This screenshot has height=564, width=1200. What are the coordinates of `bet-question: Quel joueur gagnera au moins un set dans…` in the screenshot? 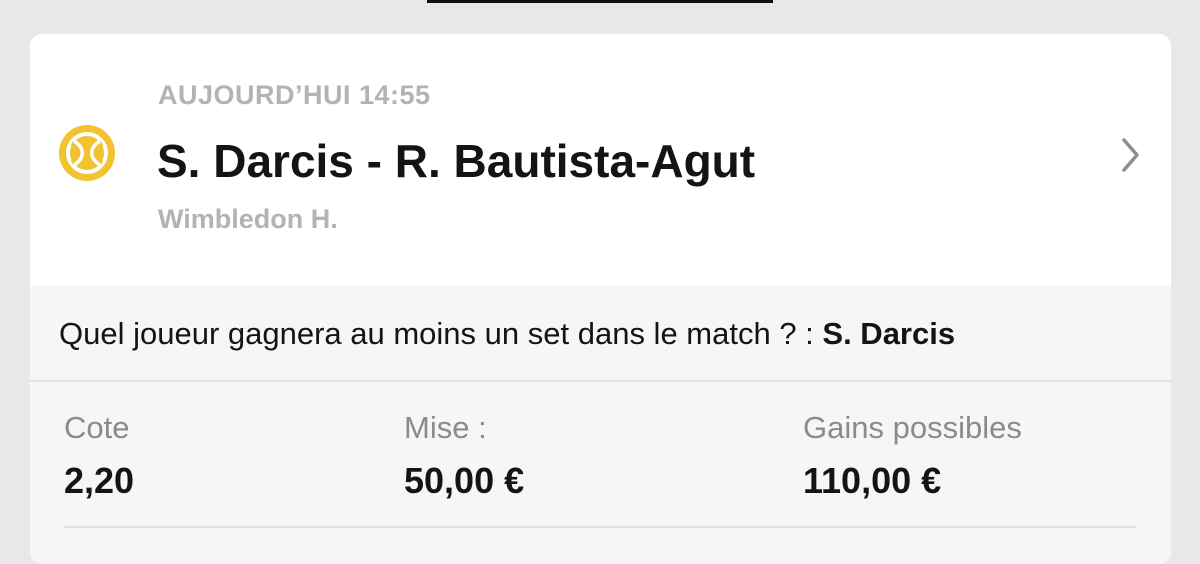 It's located at (441, 333).